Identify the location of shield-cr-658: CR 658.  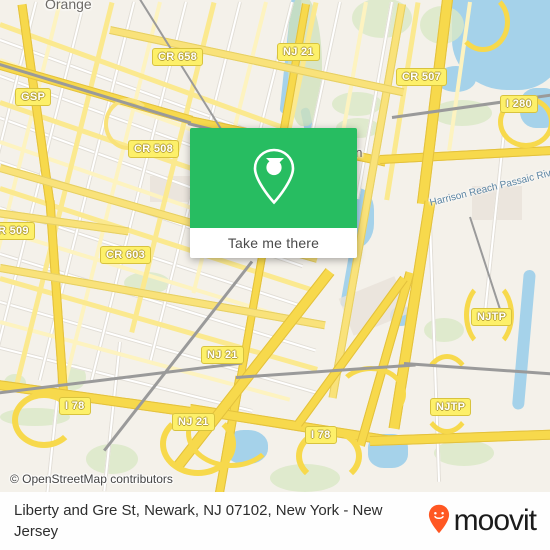
(178, 57).